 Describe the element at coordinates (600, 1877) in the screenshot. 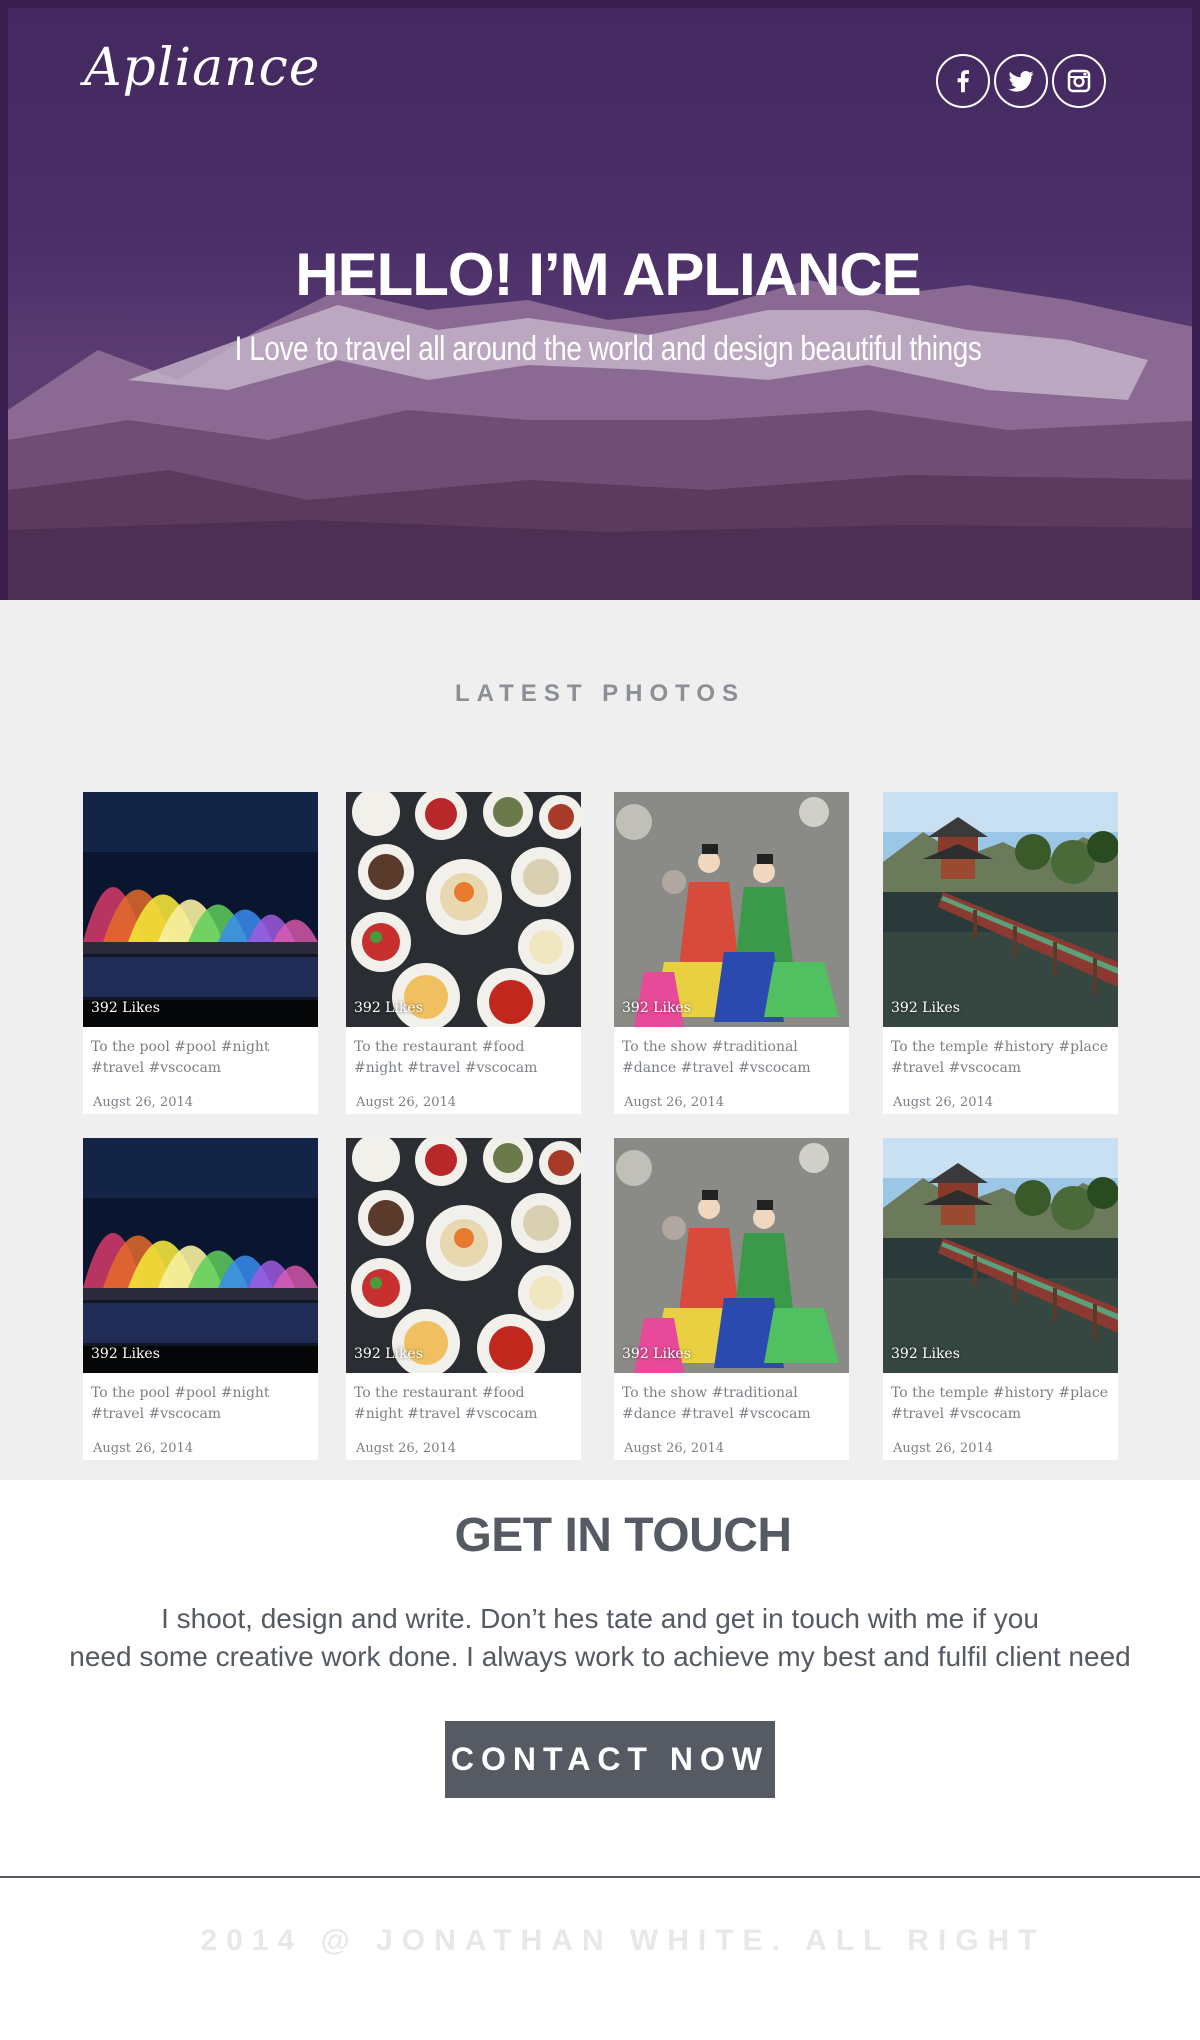

I see `footer-divider` at that location.